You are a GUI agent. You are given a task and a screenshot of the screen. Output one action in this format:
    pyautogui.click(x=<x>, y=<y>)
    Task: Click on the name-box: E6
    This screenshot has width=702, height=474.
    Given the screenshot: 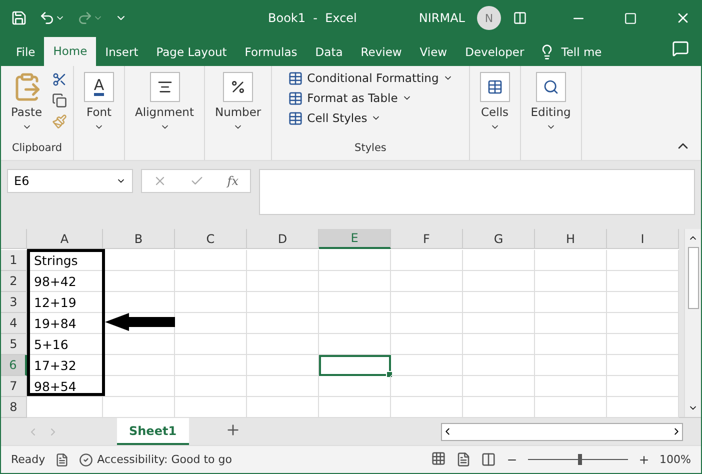 What is the action you would take?
    pyautogui.click(x=70, y=181)
    